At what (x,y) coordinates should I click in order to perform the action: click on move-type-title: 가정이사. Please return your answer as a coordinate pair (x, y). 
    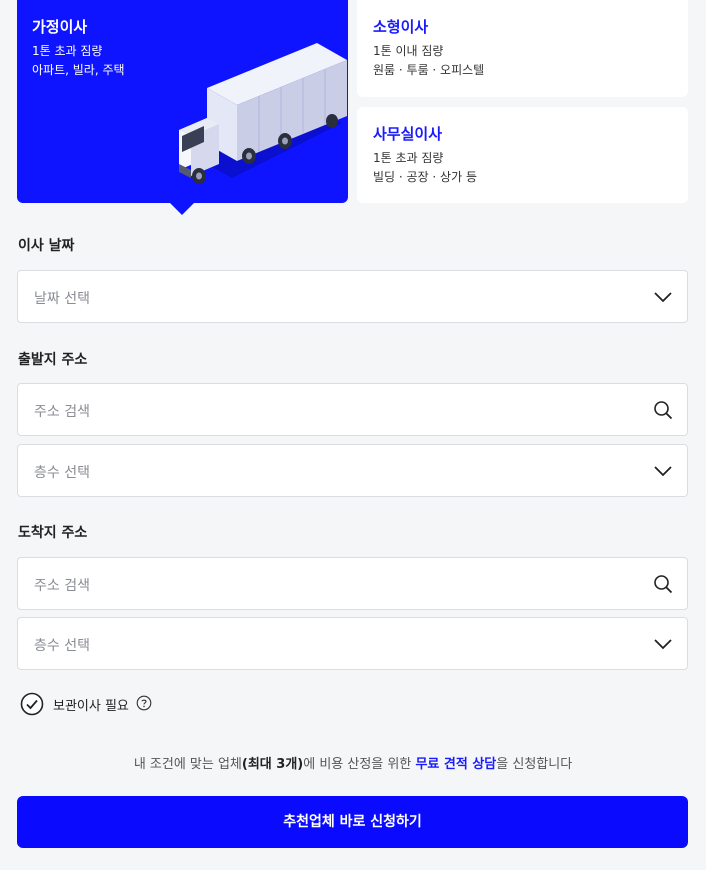
    Looking at the image, I should click on (60, 27).